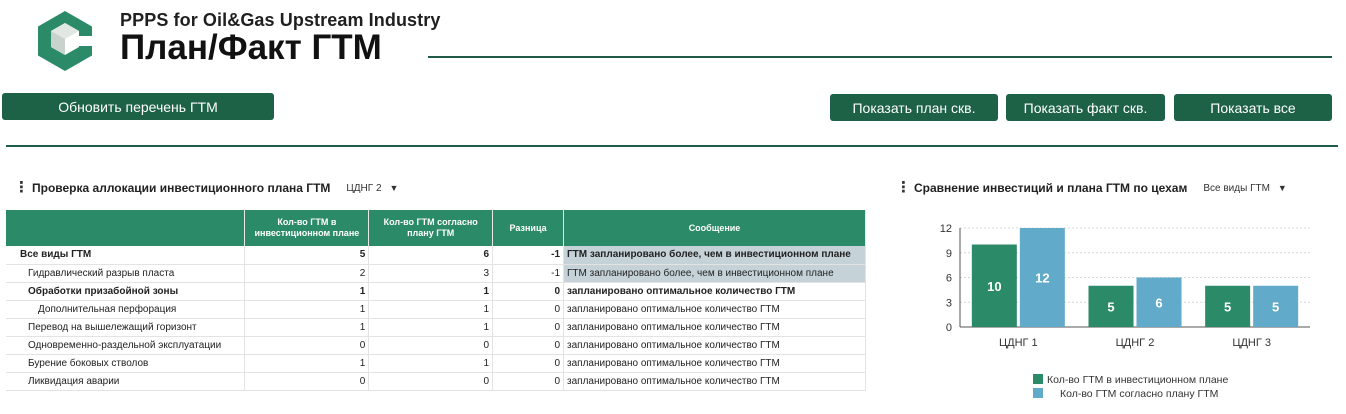 The height and width of the screenshot is (414, 1346). I want to click on x-tick-label: ЦДНГ 2, so click(1135, 343).